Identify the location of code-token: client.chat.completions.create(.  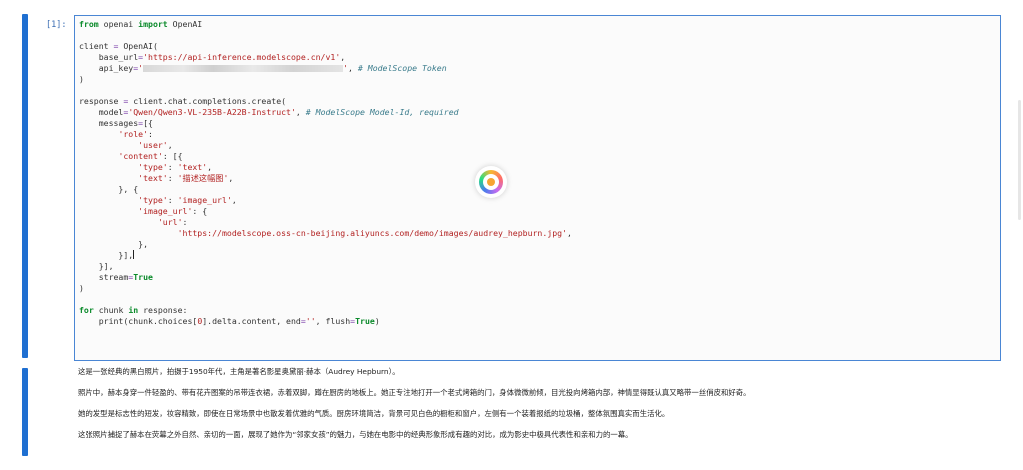
(207, 101).